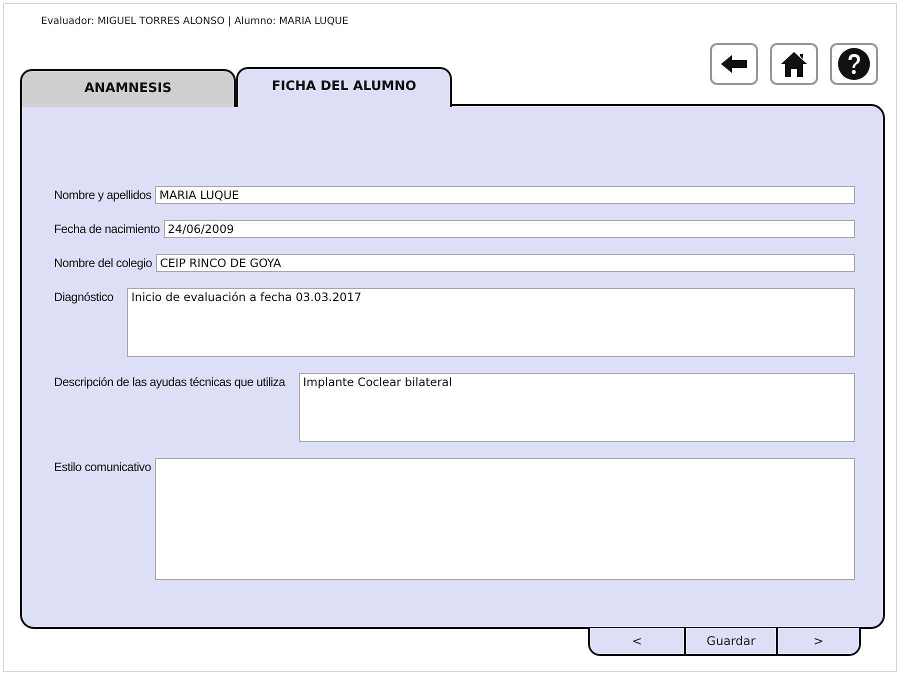 This screenshot has height=675, width=900. I want to click on tab: FICHA DEL ALUMNO, so click(344, 87).